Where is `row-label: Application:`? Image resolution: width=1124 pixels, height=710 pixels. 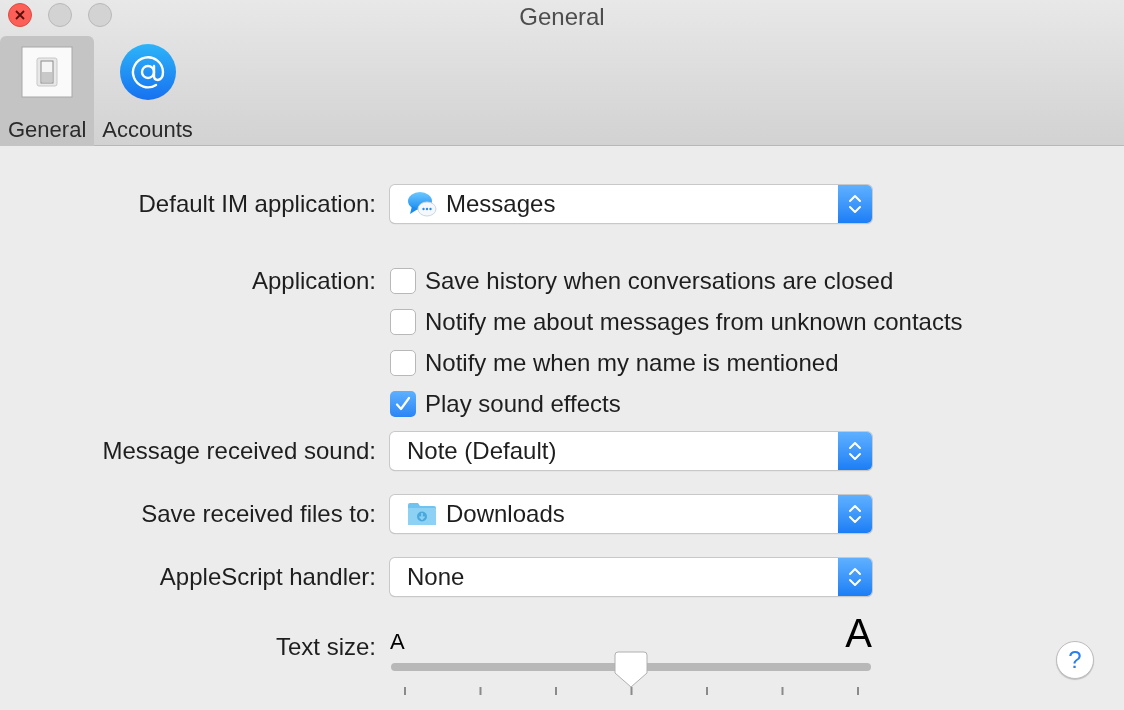
row-label: Application: is located at coordinates (313, 280).